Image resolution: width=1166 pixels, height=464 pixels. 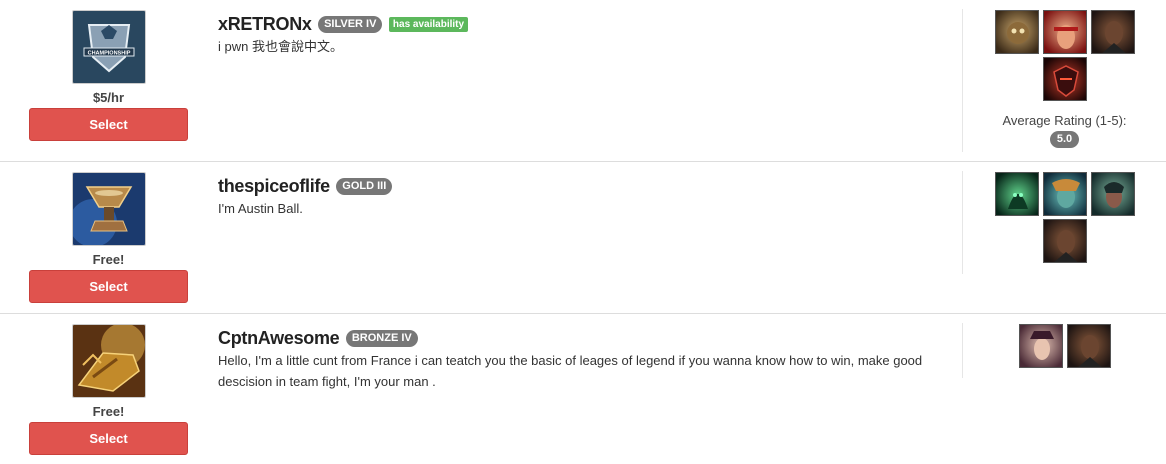 I want to click on rammus-icon, so click(x=1016, y=32).